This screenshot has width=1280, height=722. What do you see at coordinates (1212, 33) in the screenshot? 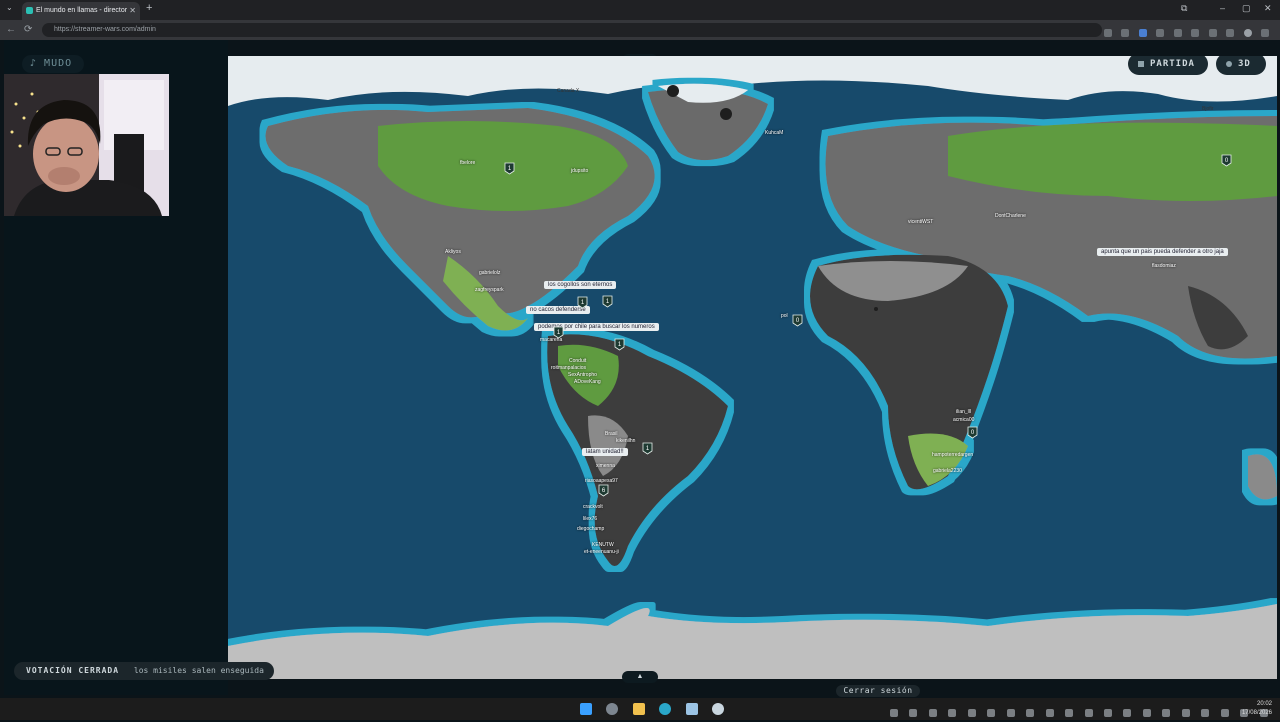
I see `favorites-icon` at bounding box center [1212, 33].